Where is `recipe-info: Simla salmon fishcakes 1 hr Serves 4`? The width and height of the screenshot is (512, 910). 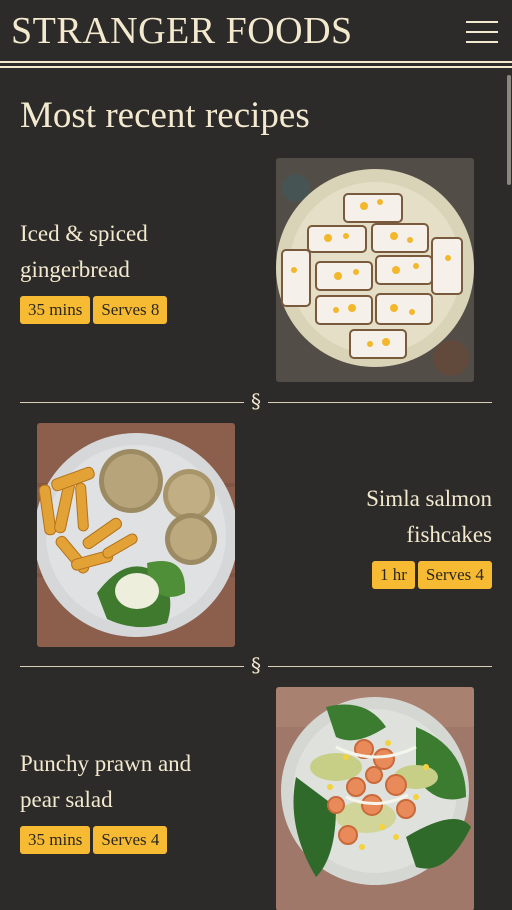 recipe-info: Simla salmon fishcakes 1 hr Serves 4 is located at coordinates (382, 535).